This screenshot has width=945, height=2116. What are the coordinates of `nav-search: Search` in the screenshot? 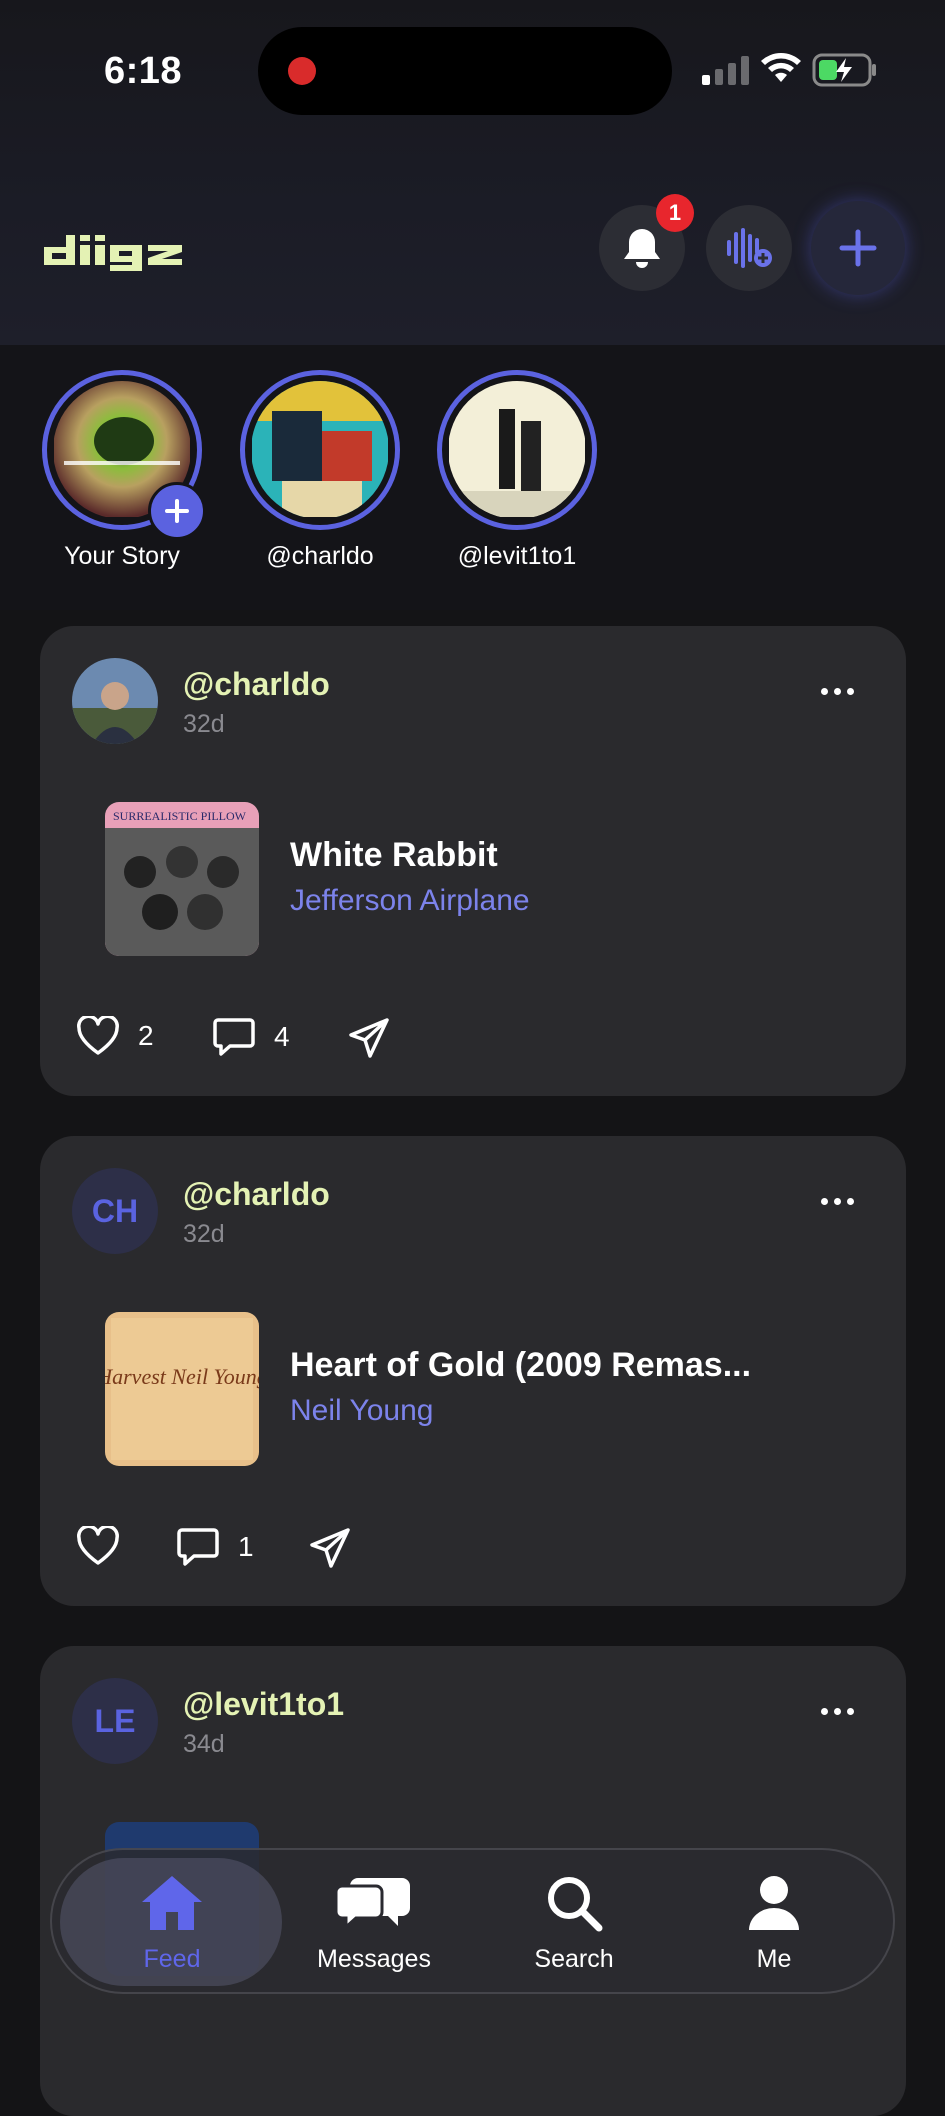 It's located at (574, 1923).